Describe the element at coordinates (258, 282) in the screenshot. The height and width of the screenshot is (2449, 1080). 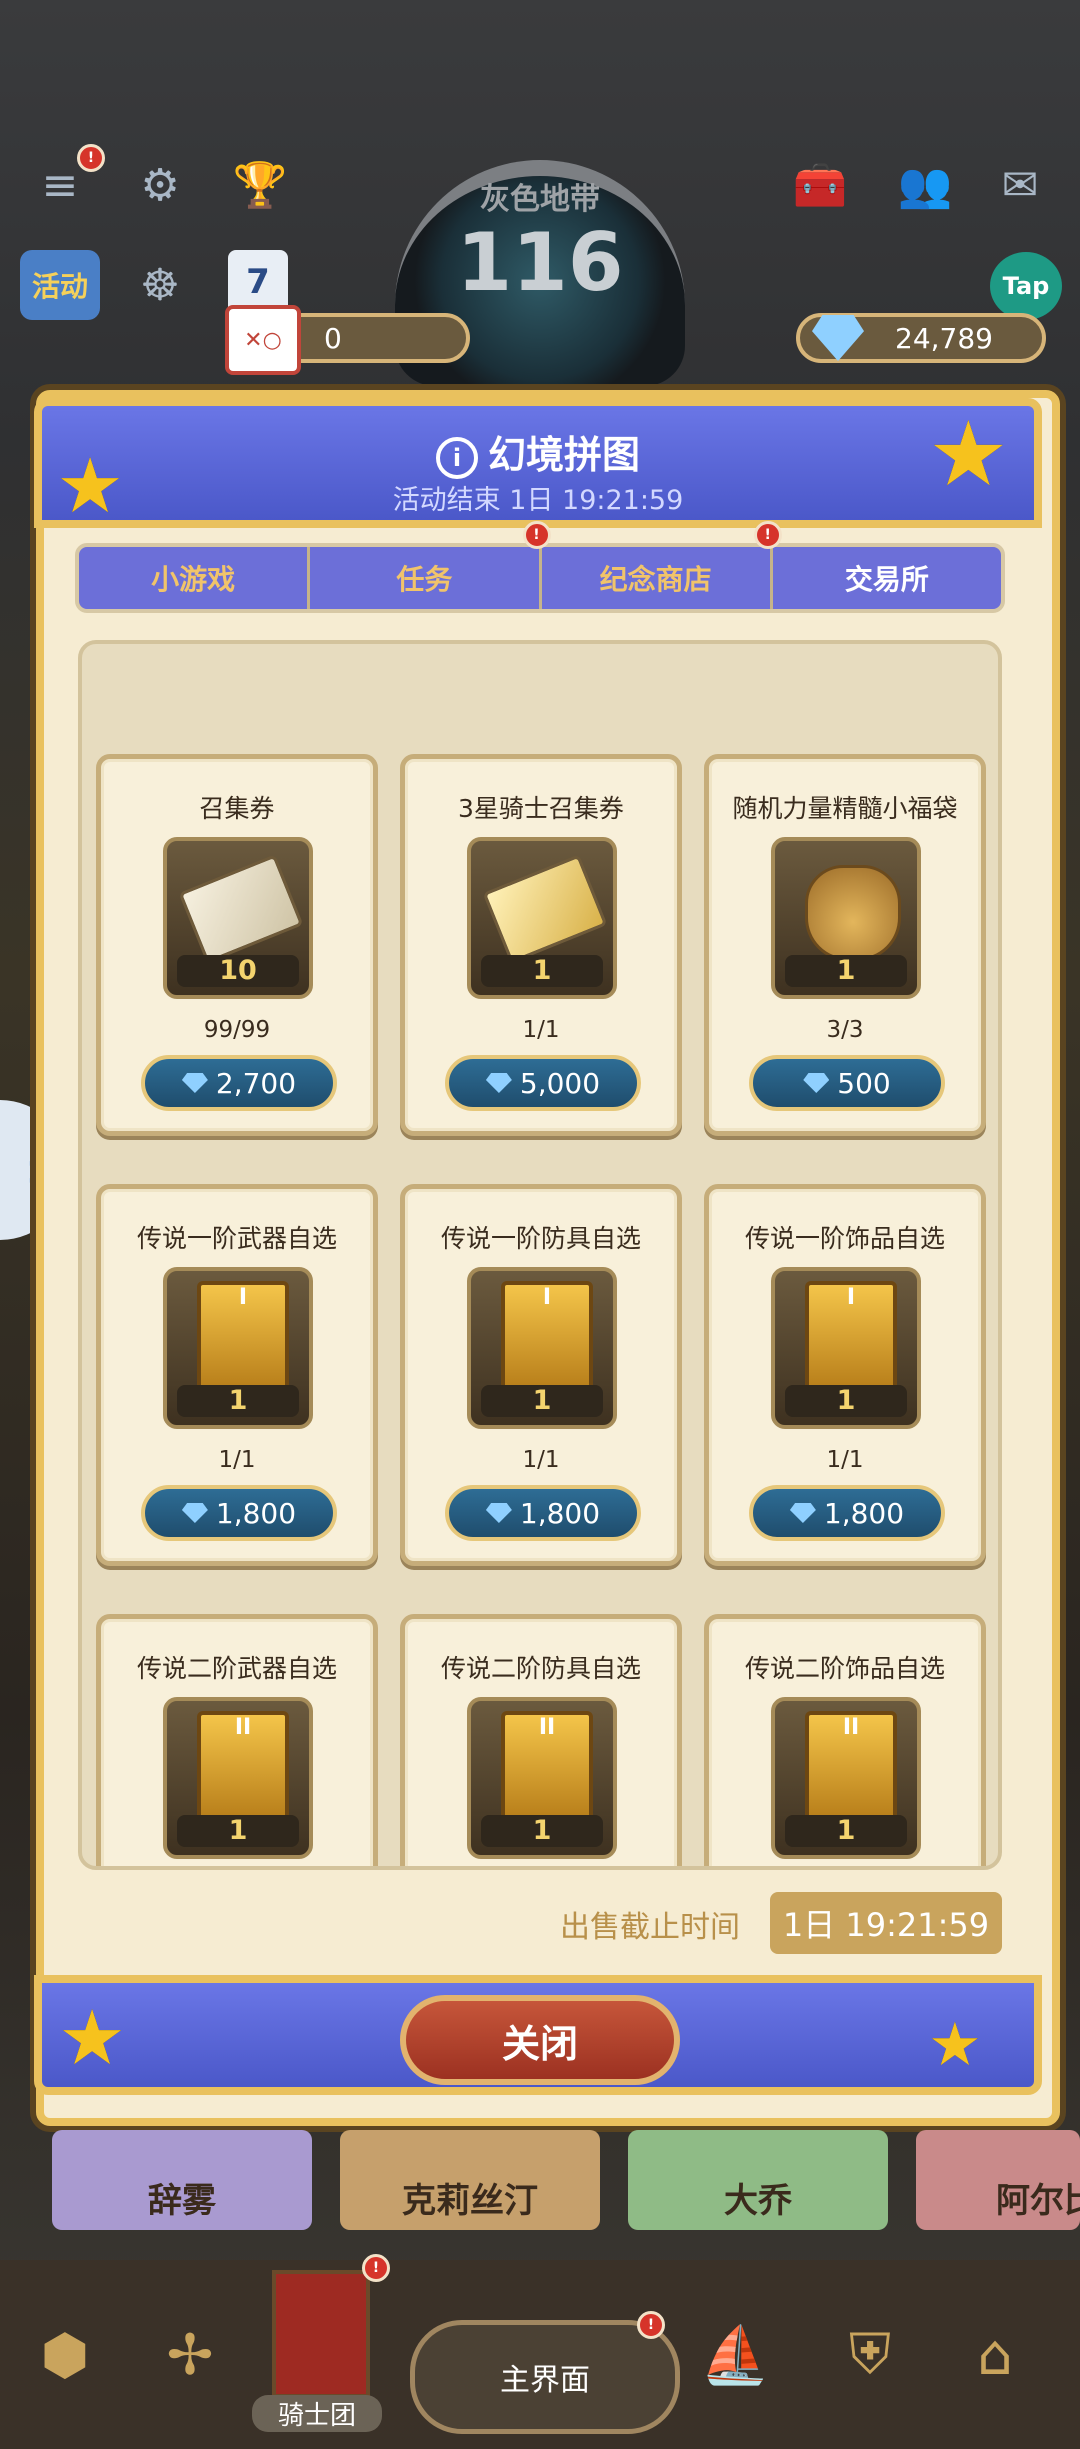
I see `calendar-day: 7` at that location.